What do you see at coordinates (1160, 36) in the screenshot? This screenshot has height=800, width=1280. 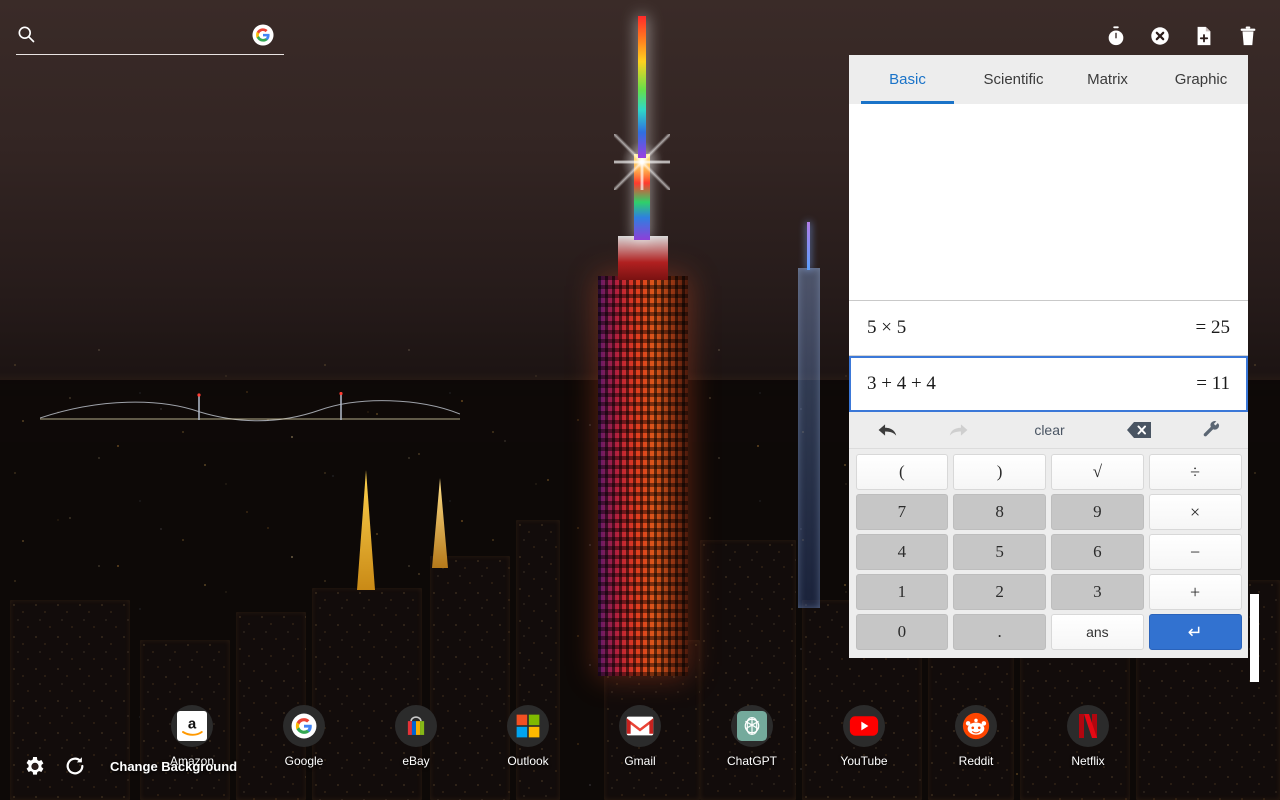 I see `close-circle-icon` at bounding box center [1160, 36].